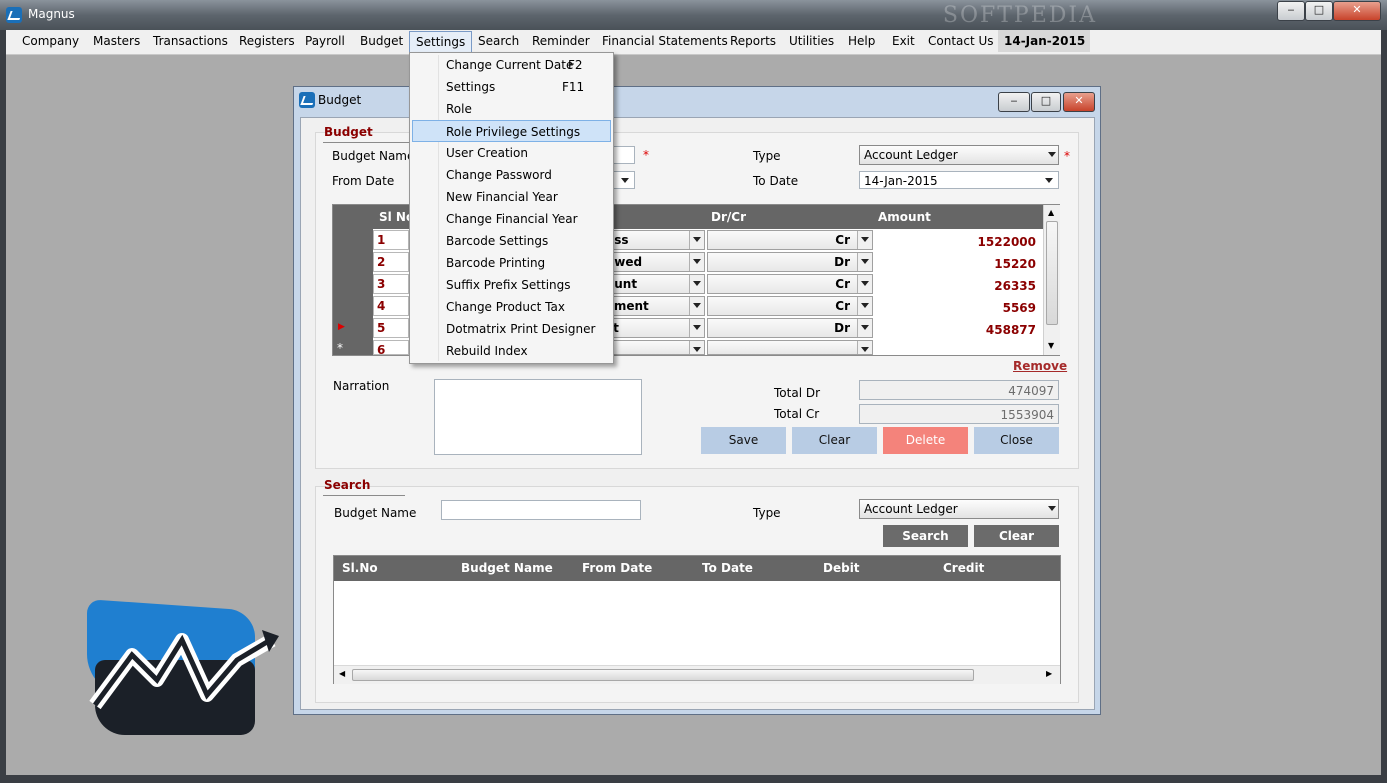 This screenshot has width=1387, height=783. Describe the element at coordinates (925, 536) in the screenshot. I see `search-button: Search` at that location.